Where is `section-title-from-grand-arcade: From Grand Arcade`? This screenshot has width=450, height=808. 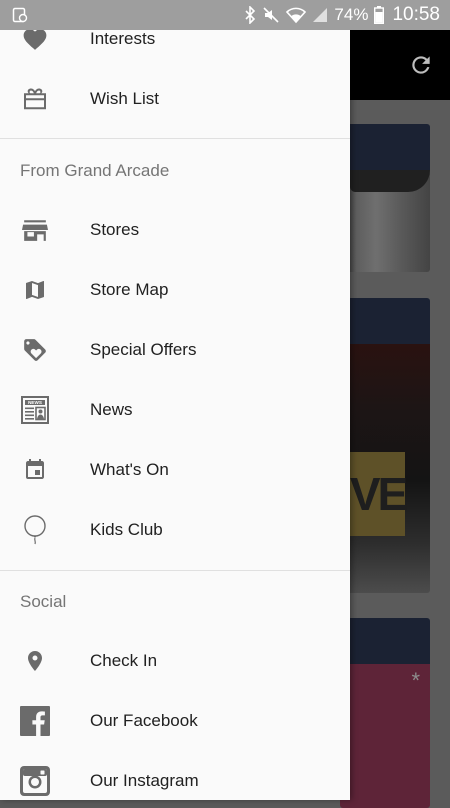 section-title-from-grand-arcade: From Grand Arcade is located at coordinates (95, 170).